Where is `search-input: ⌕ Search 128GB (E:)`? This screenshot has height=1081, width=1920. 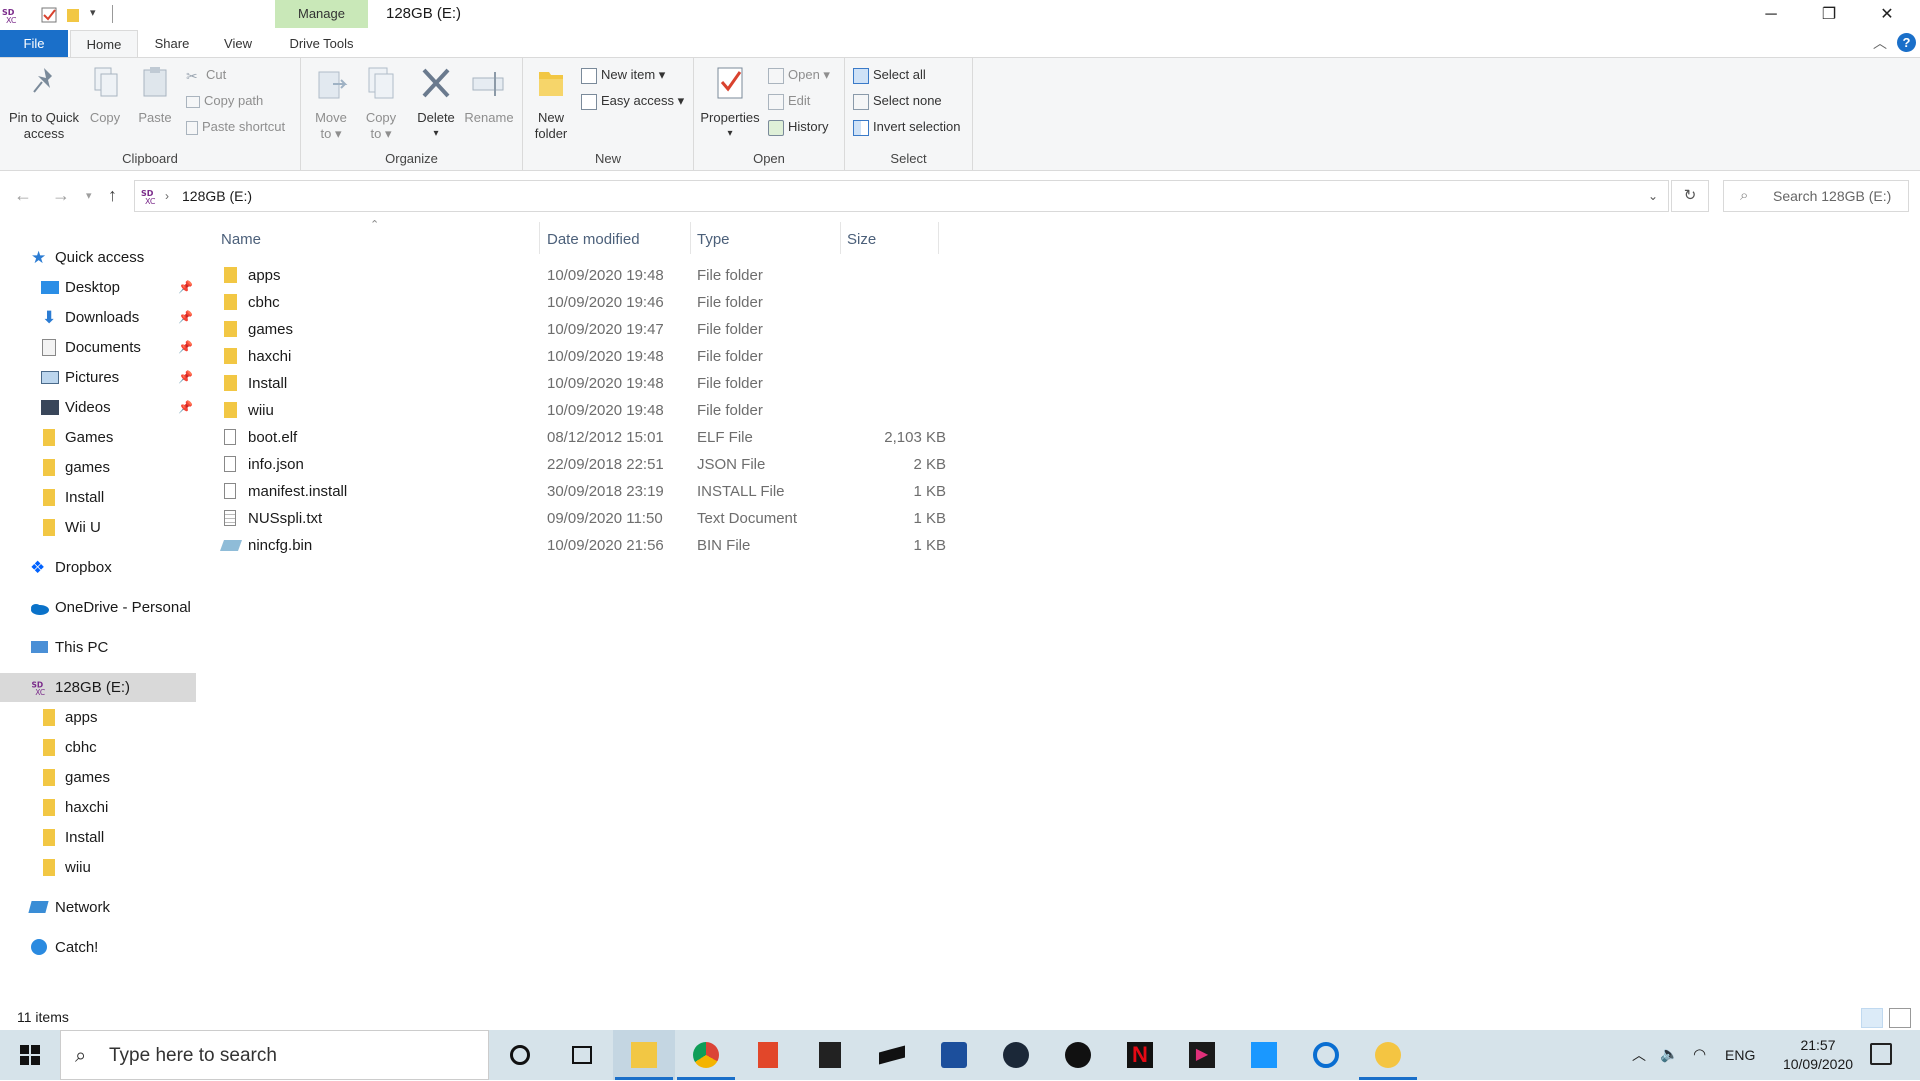
search-input: ⌕ Search 128GB (E:) is located at coordinates (1816, 196).